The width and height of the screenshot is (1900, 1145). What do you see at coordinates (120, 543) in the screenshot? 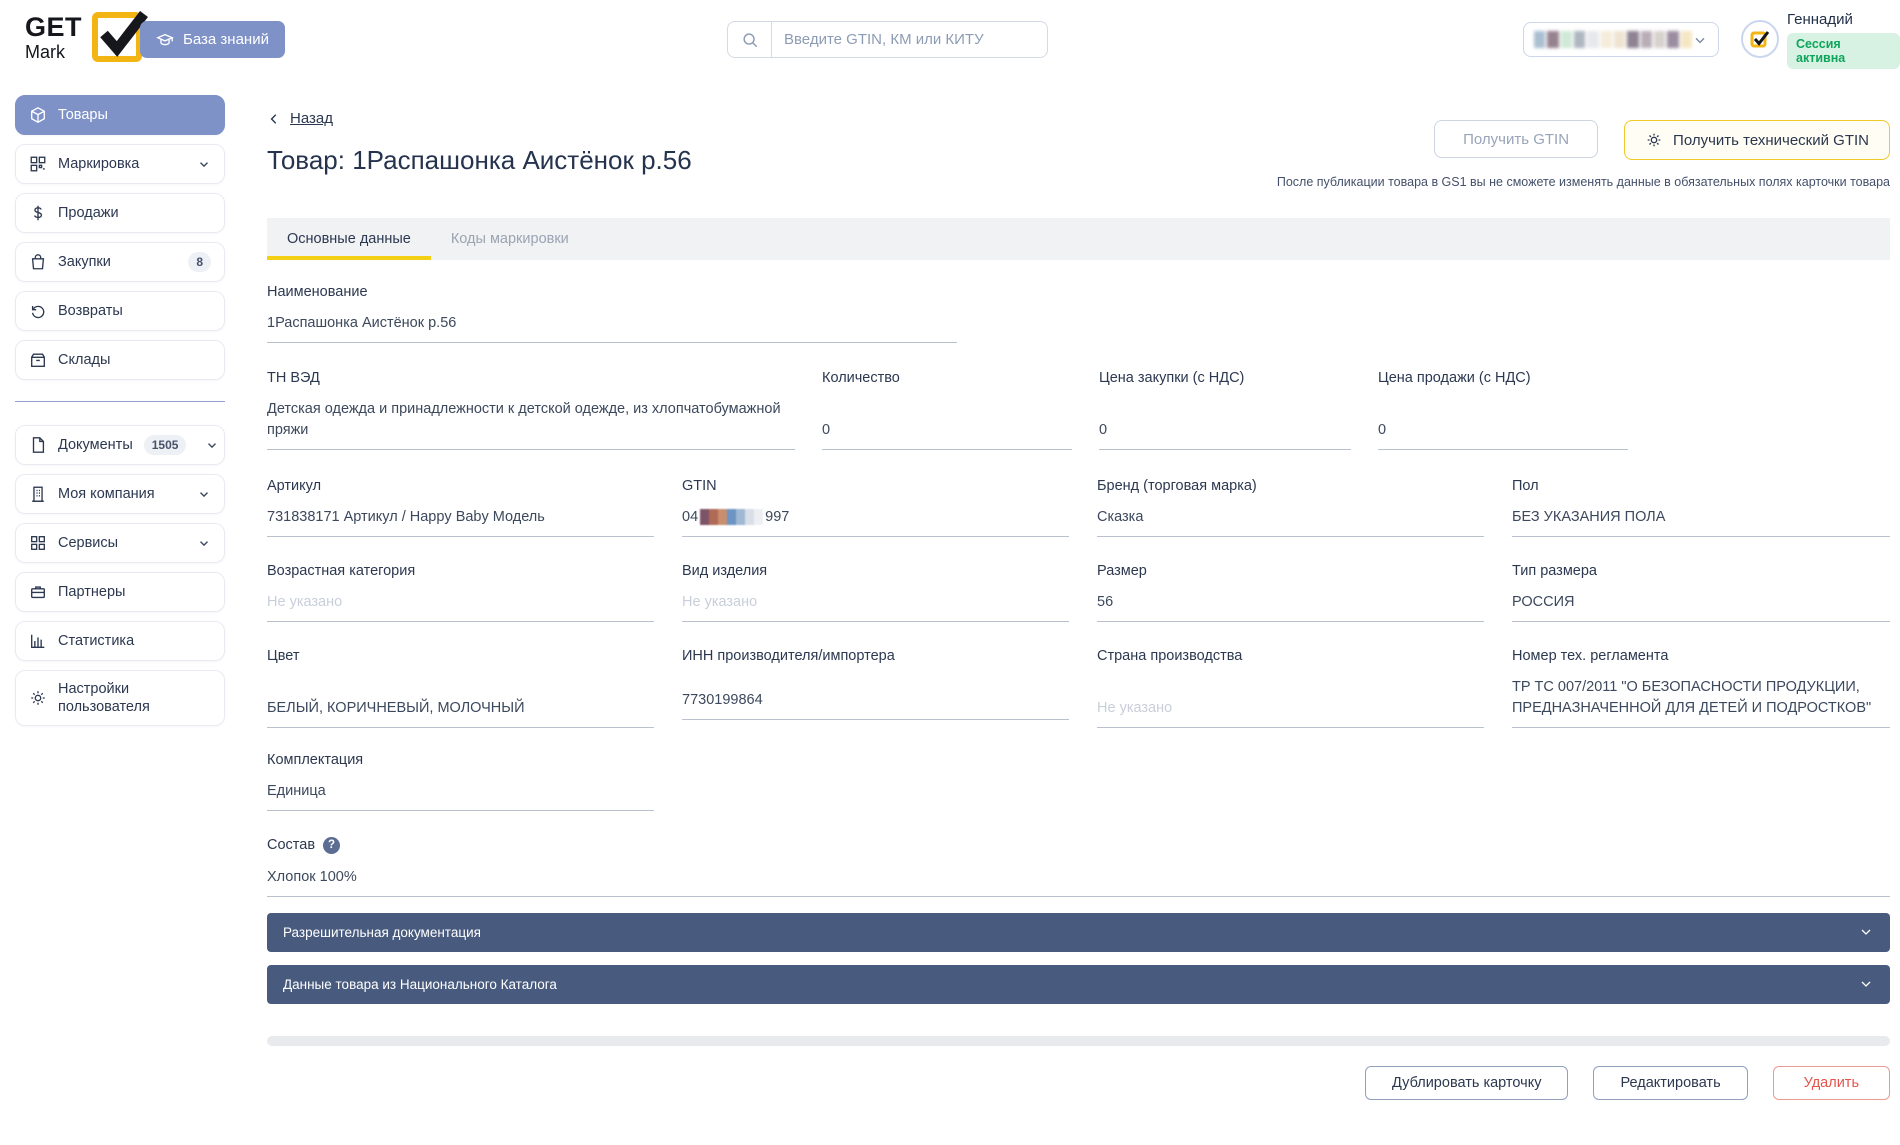
I see `sidebar-item-servisy: Сервисы` at bounding box center [120, 543].